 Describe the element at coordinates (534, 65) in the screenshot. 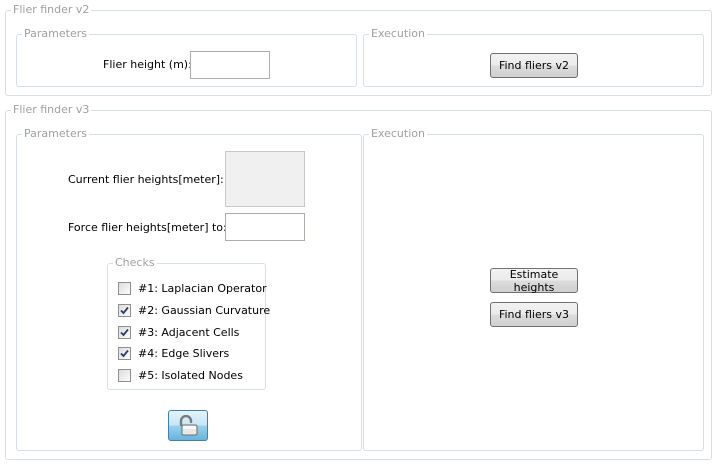

I see `find-fliers-v2-button: Find fliers v2` at that location.